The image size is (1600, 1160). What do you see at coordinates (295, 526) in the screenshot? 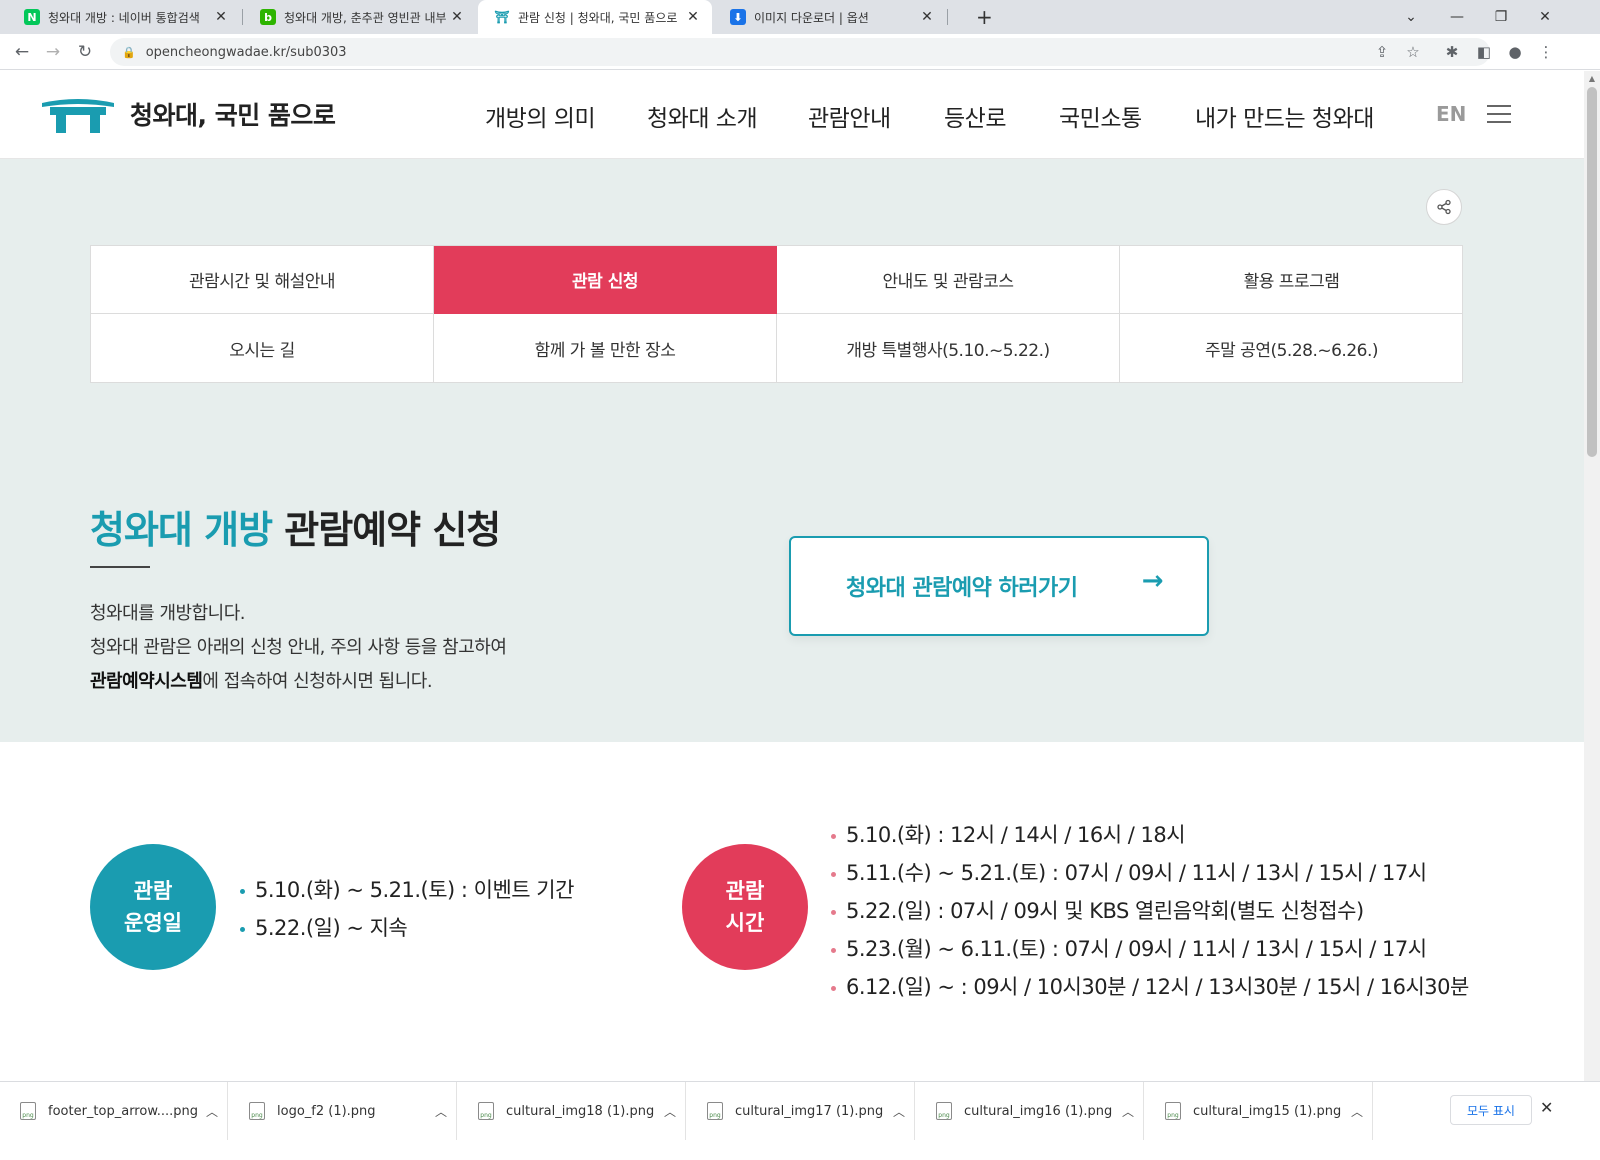
I see `page-title: 청와대 개방 관람예약 신청` at bounding box center [295, 526].